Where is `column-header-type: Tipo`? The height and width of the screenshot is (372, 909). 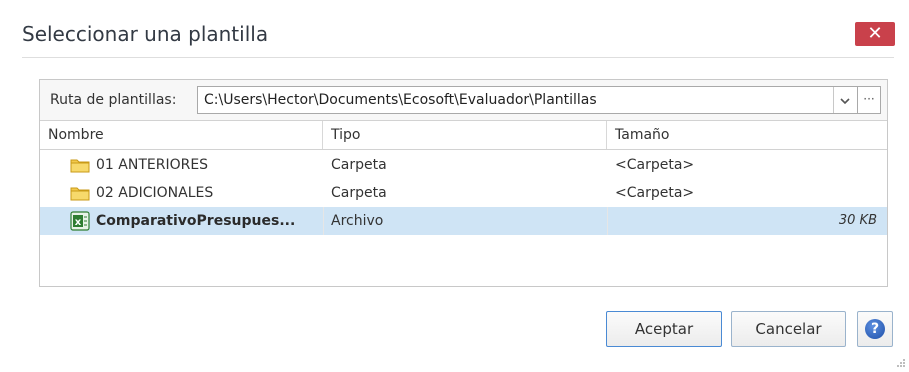 column-header-type: Tipo is located at coordinates (465, 135).